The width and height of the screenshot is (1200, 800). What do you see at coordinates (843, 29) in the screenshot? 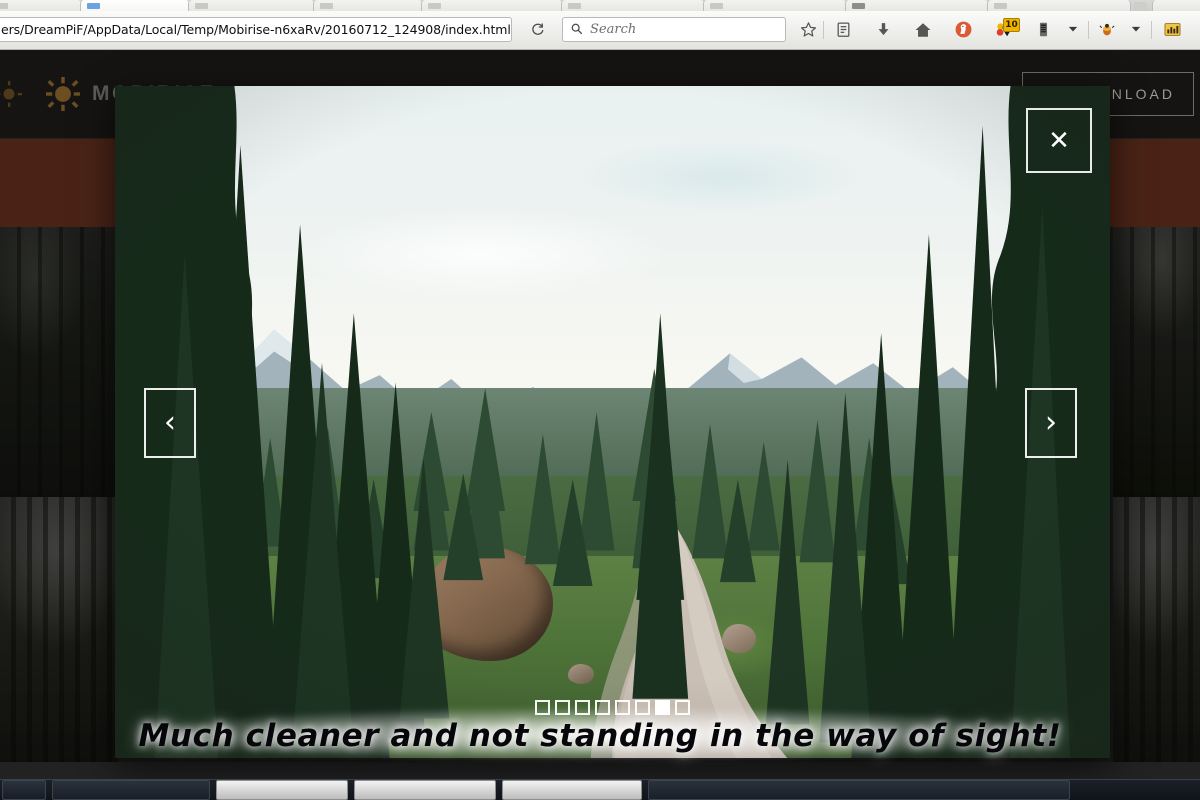
I see `reading-list-icon` at bounding box center [843, 29].